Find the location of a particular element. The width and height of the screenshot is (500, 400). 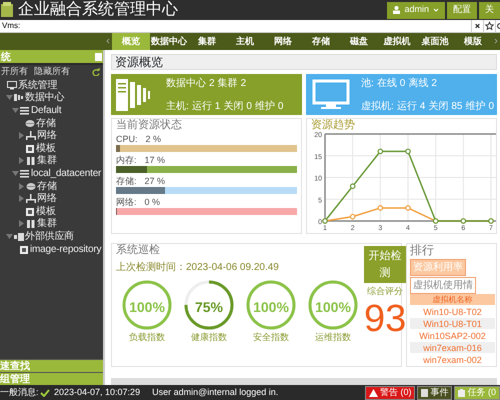

card-text: 池: is located at coordinates (367, 83).